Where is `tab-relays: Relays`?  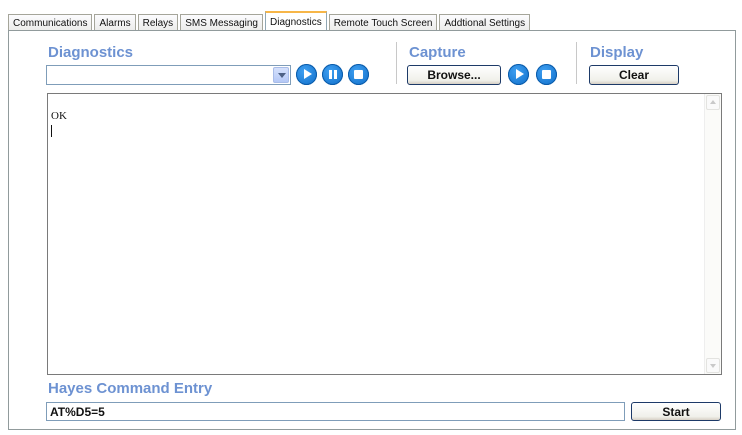 tab-relays: Relays is located at coordinates (158, 22).